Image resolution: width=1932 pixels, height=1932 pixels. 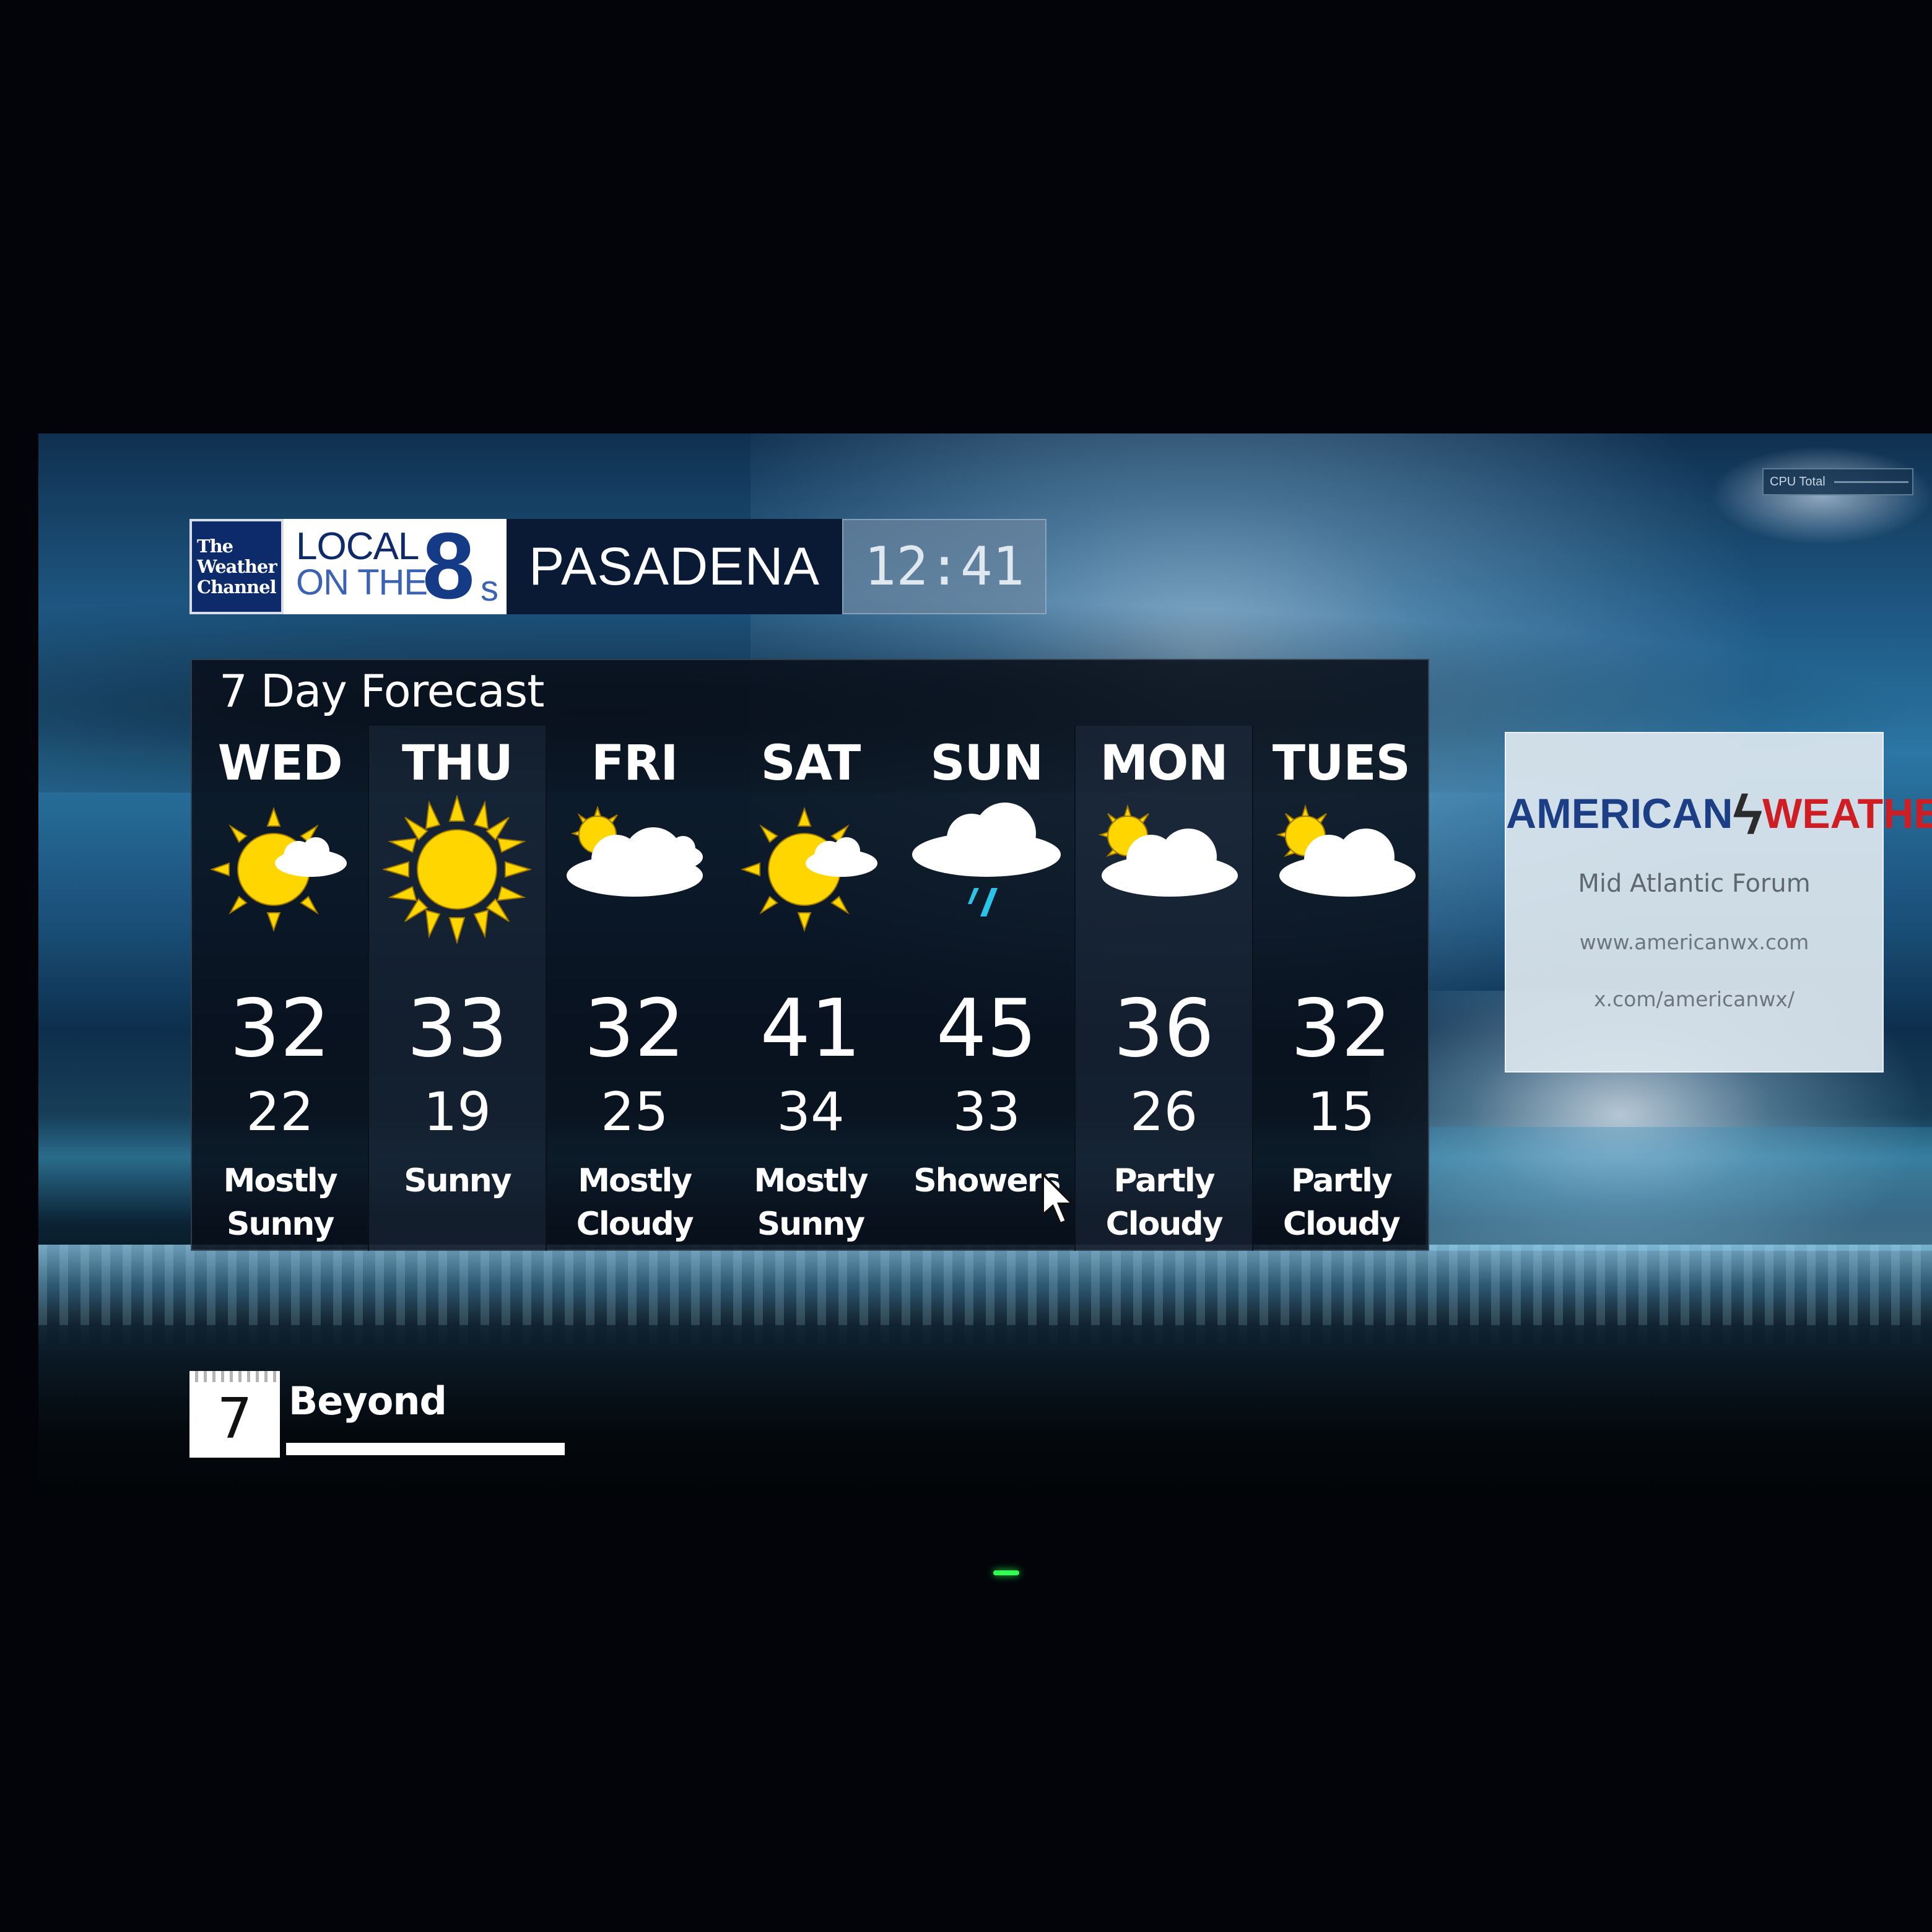 I want to click on forecast-day-mon: MON 36 26 Partly Cloudy, so click(x=1163, y=988).